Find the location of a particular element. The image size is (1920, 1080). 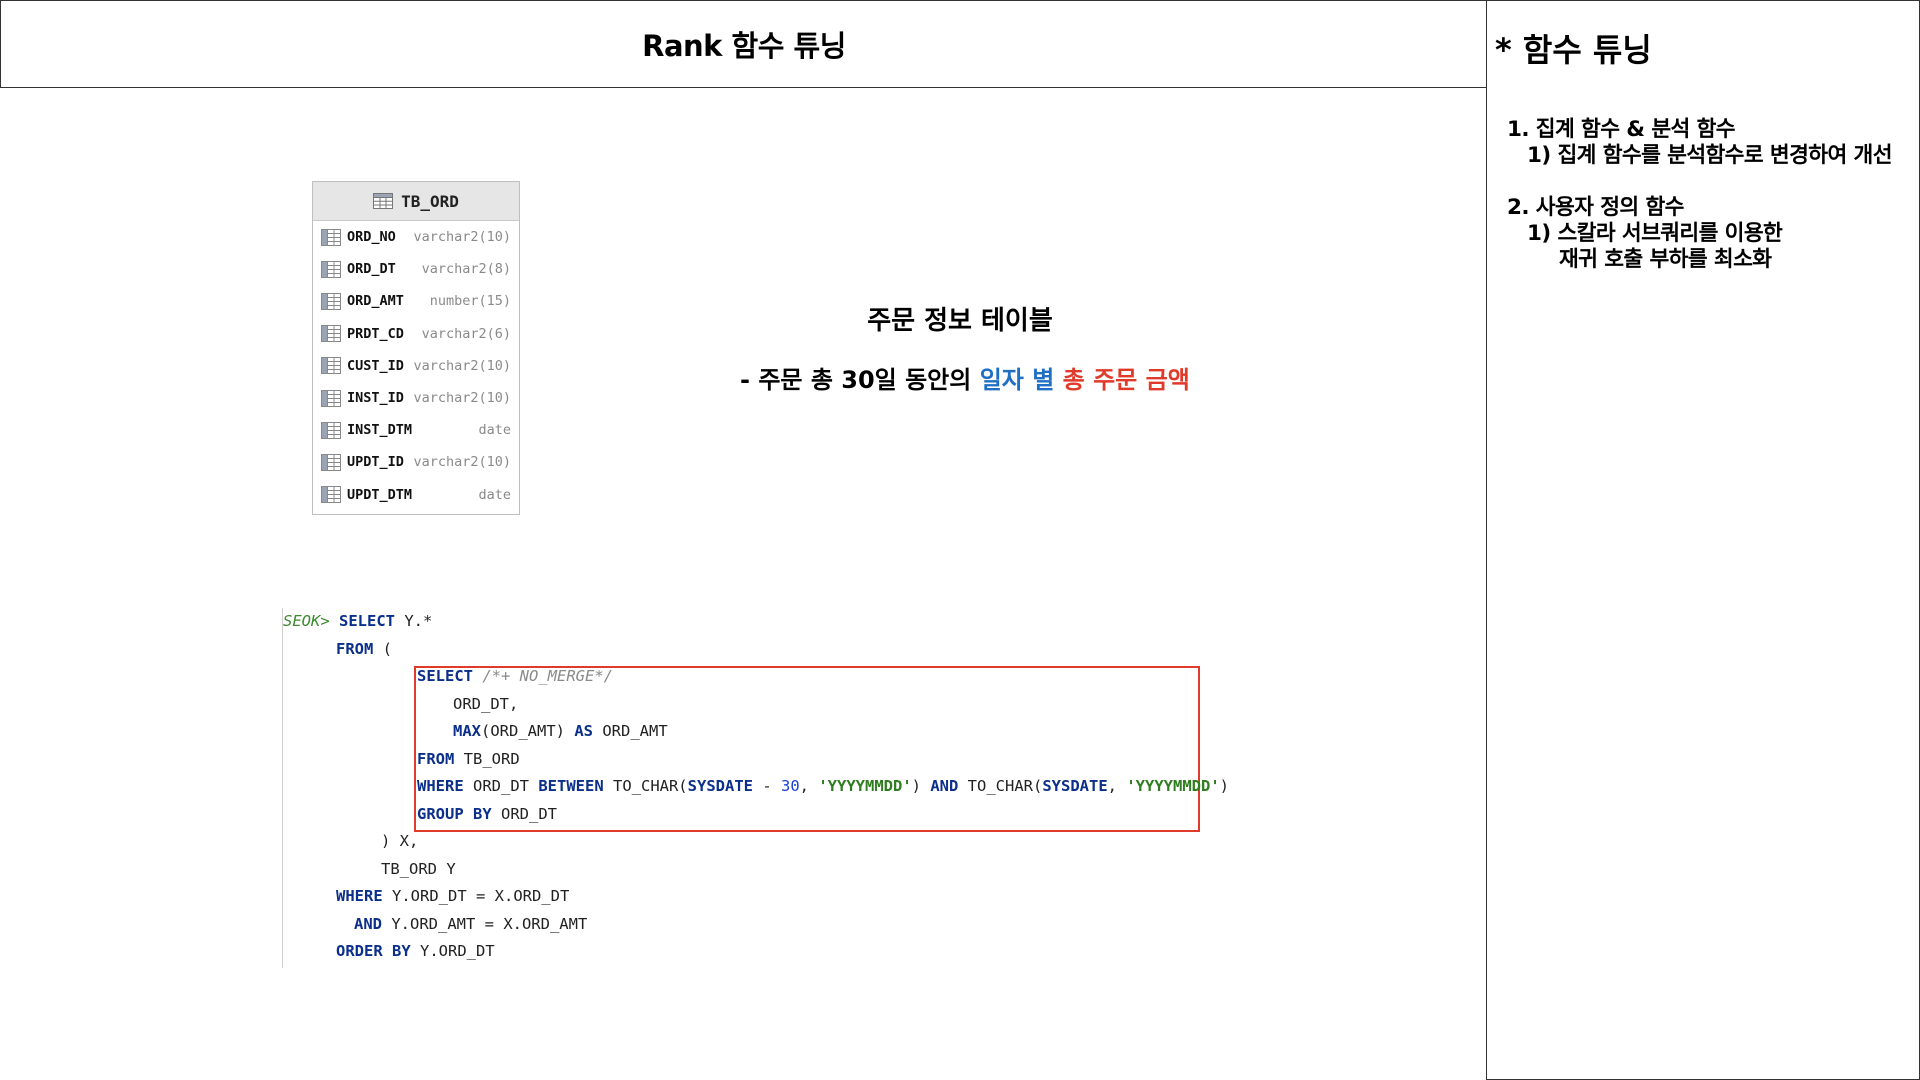

caption-title: 주문 정보 테이블 is located at coordinates (960, 321).